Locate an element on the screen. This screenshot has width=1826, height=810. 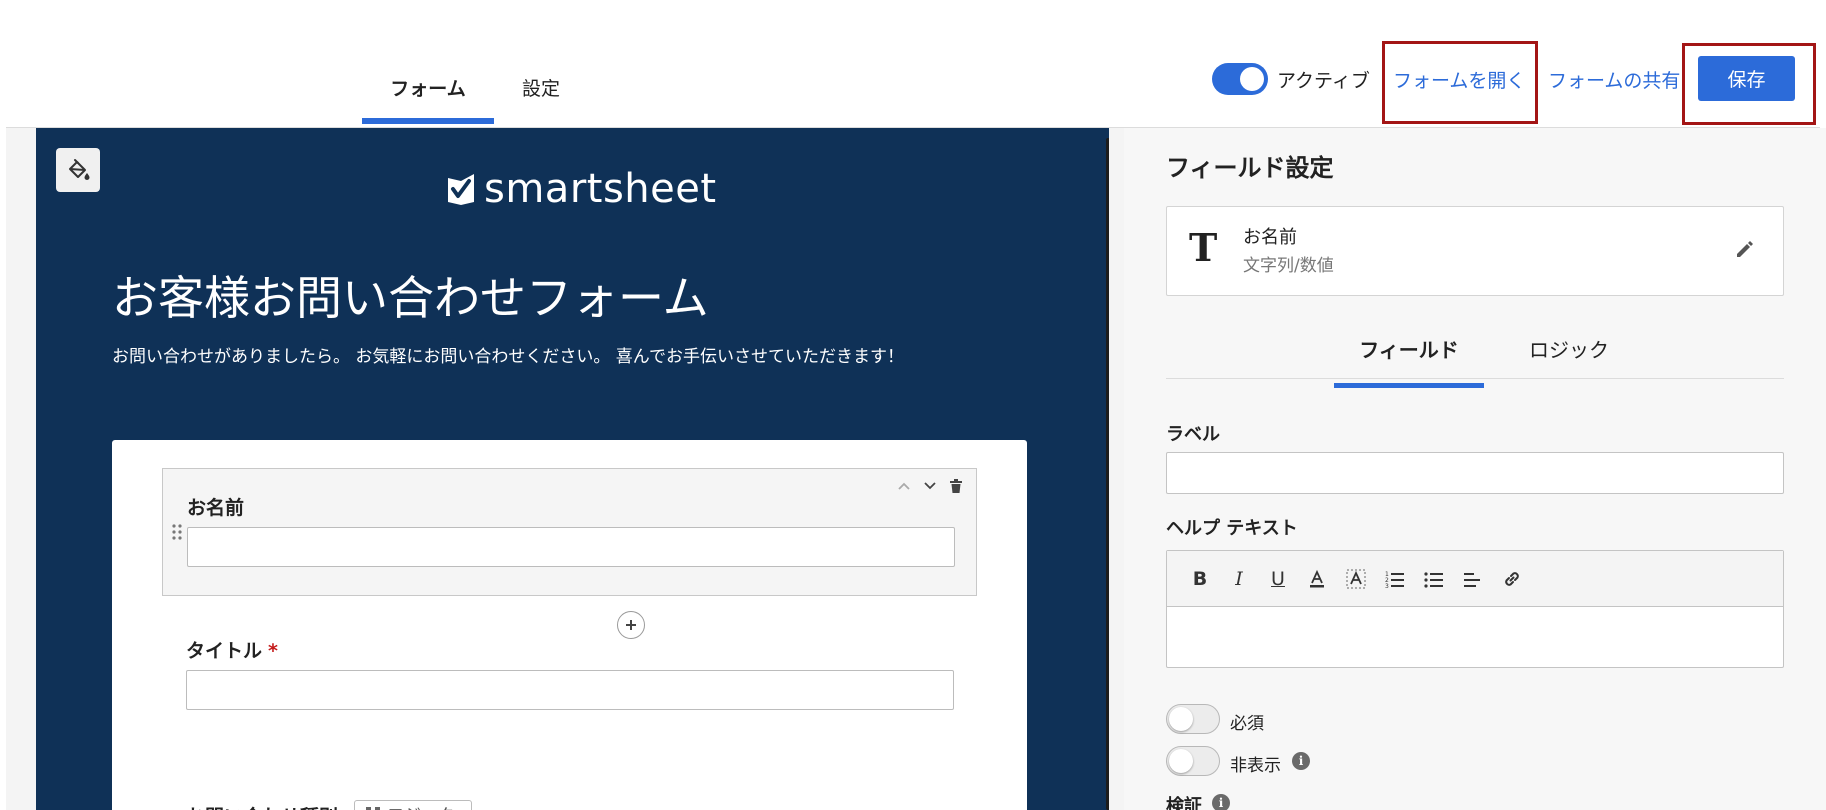
field-type-card: T お名前 文字列/数値 is located at coordinates (1475, 251).